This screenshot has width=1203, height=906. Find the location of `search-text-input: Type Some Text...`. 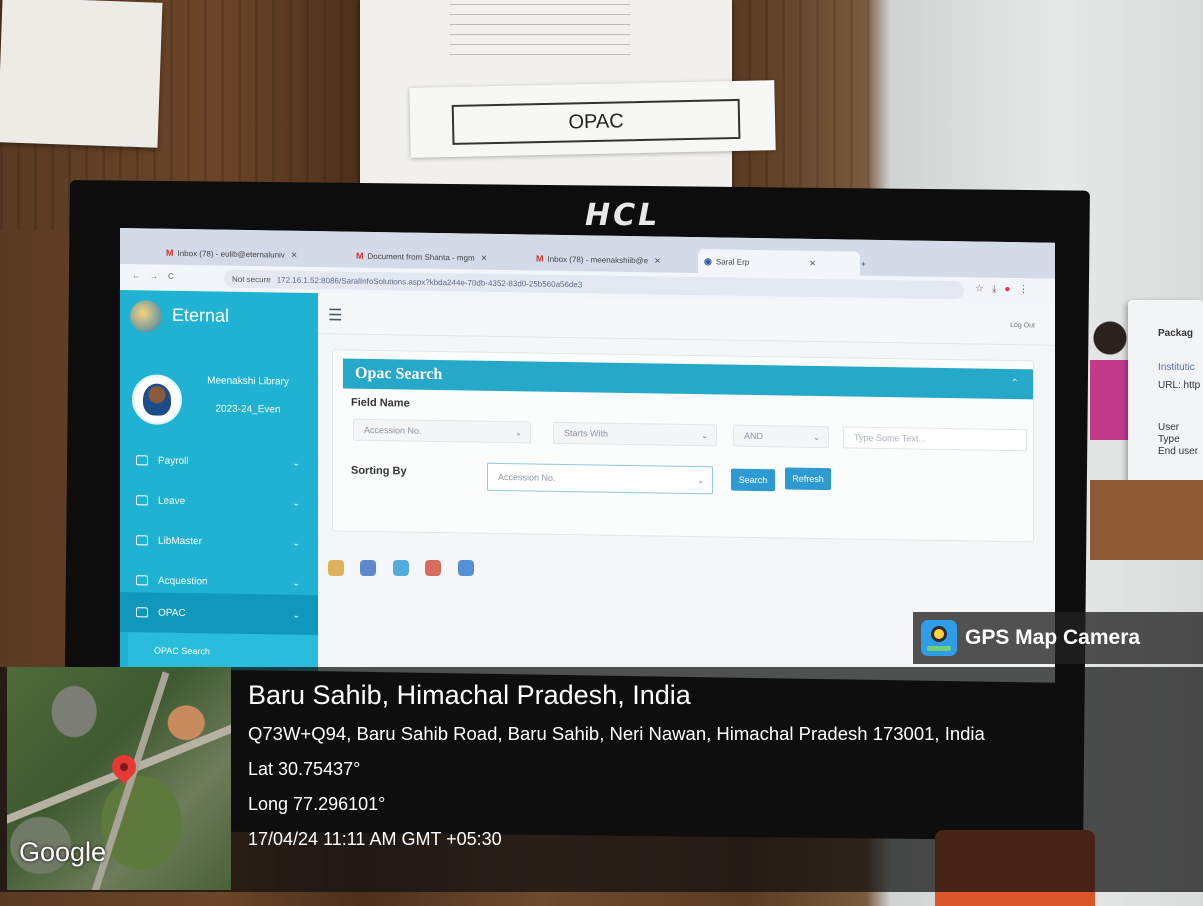

search-text-input: Type Some Text... is located at coordinates (935, 439).